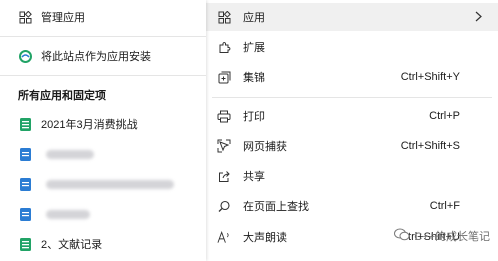 This screenshot has width=498, height=261. What do you see at coordinates (63, 18) in the screenshot?
I see `manage-apps-label: 管理应用` at bounding box center [63, 18].